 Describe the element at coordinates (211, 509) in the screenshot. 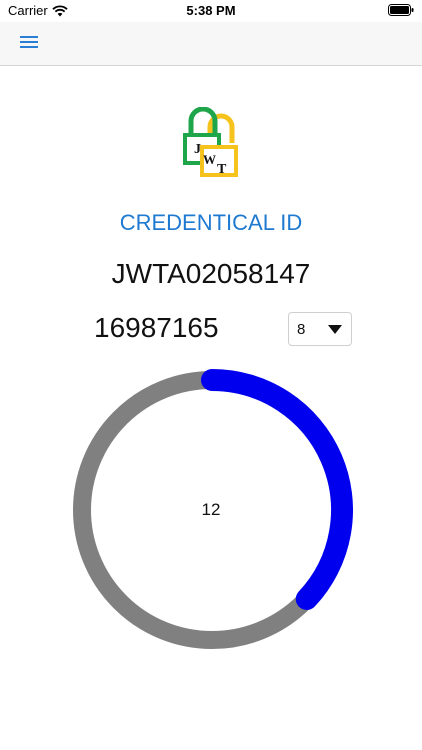

I see `countdown-seconds: 12` at that location.